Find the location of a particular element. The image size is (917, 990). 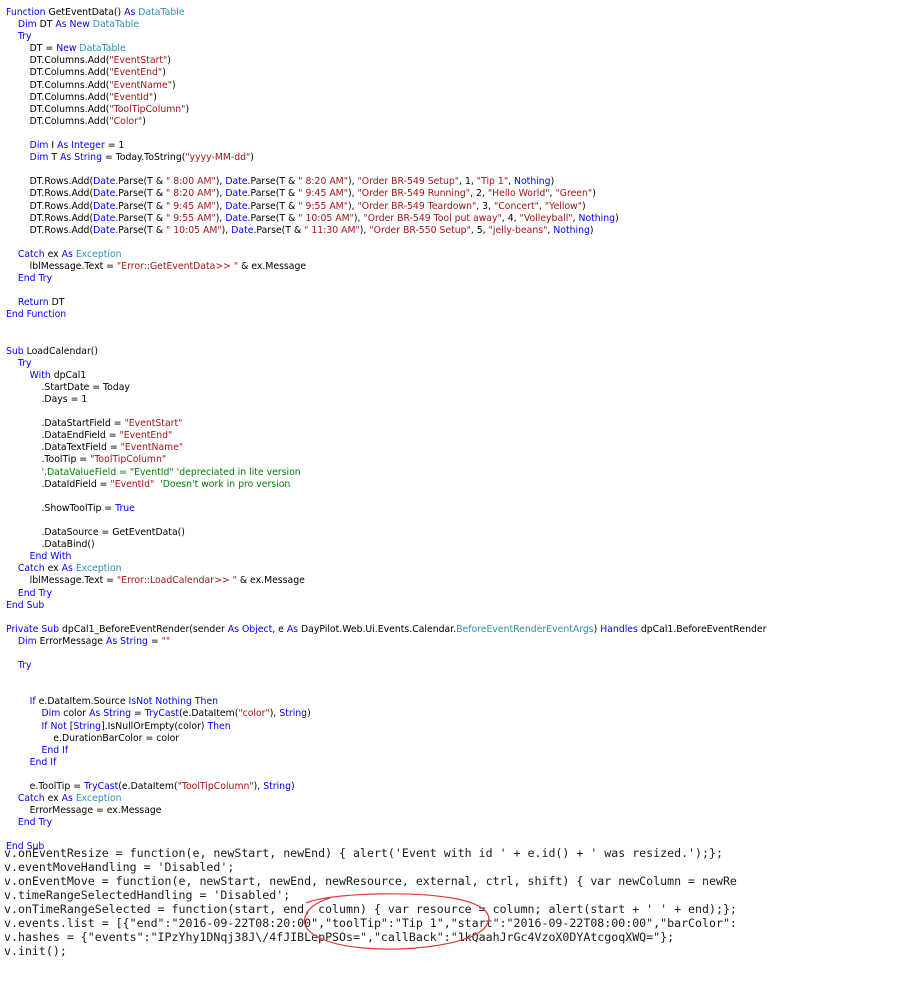

code-token: " 9:55 AM" is located at coordinates (323, 206).